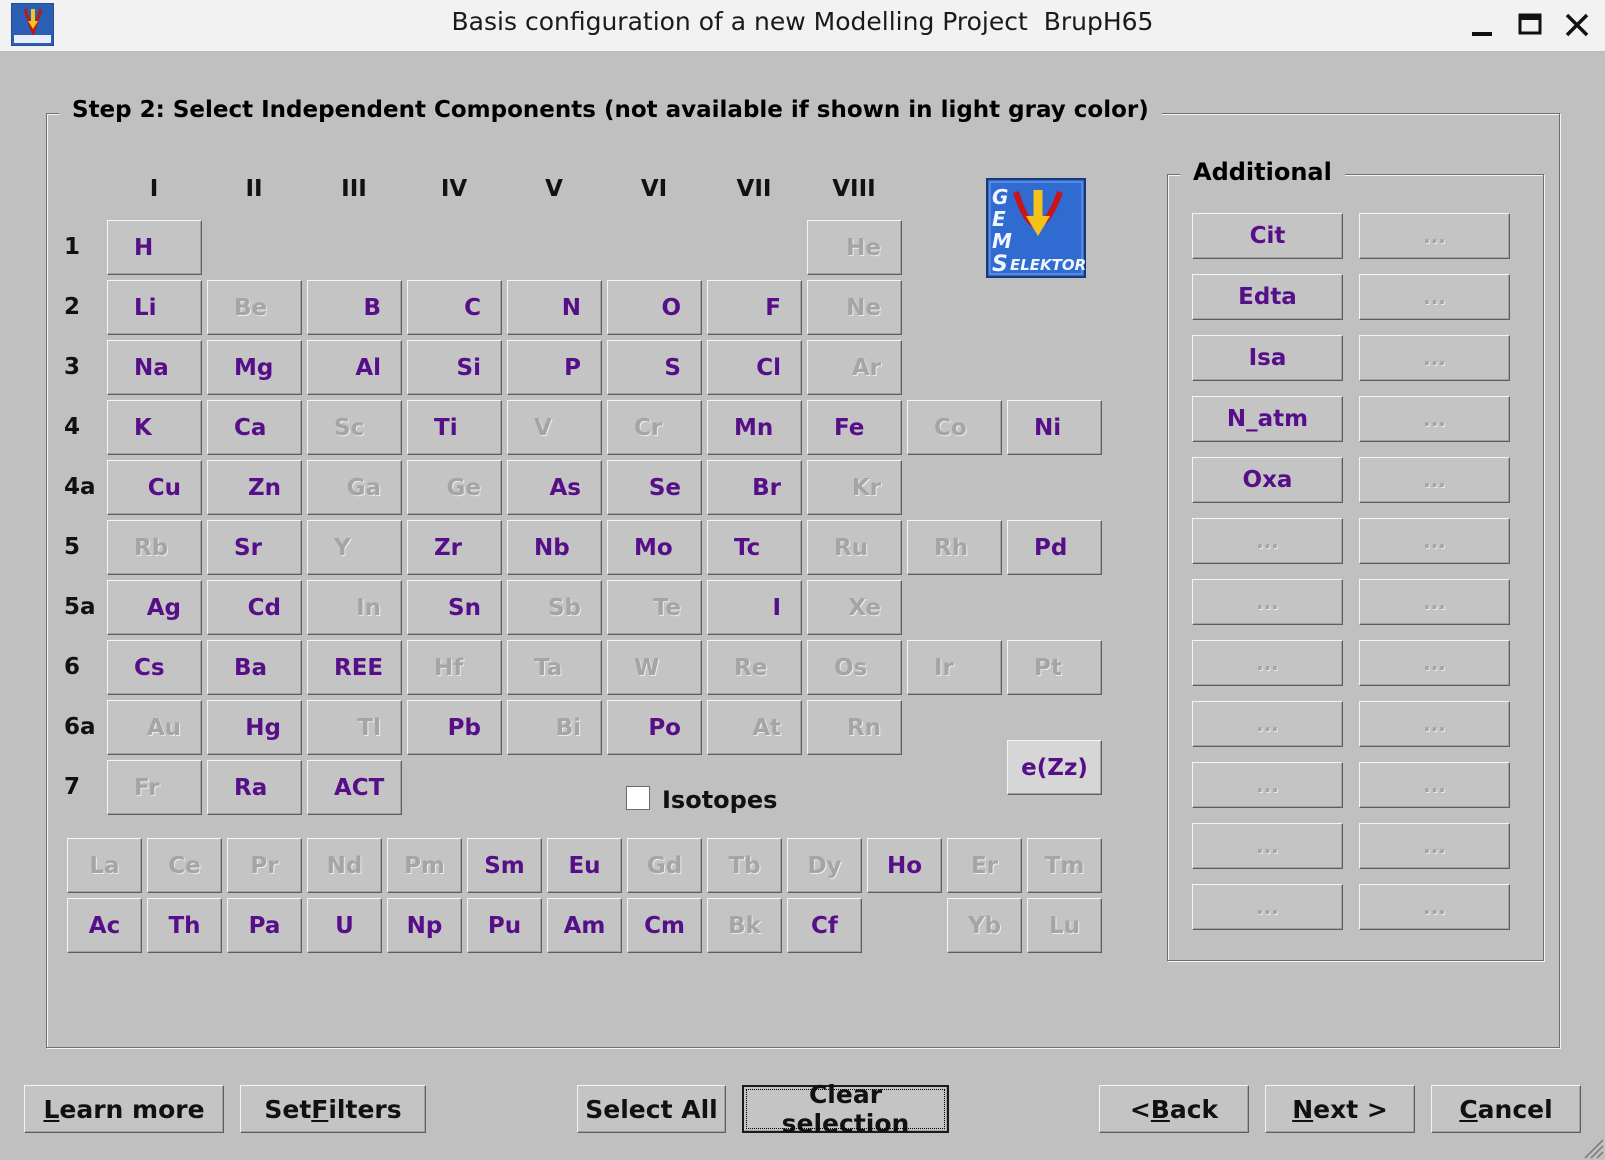 The width and height of the screenshot is (1605, 1160). I want to click on element-button-he: He, so click(854, 247).